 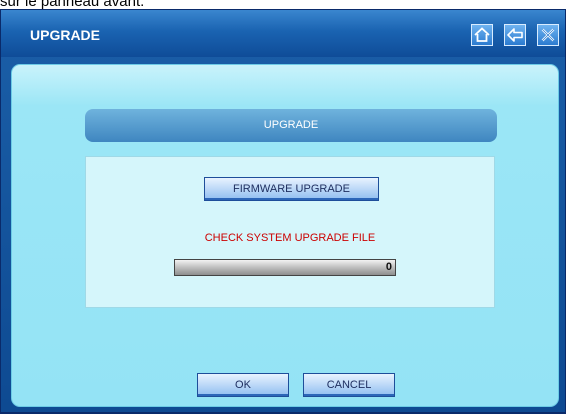 I want to click on progress-value: 0, so click(x=388, y=267).